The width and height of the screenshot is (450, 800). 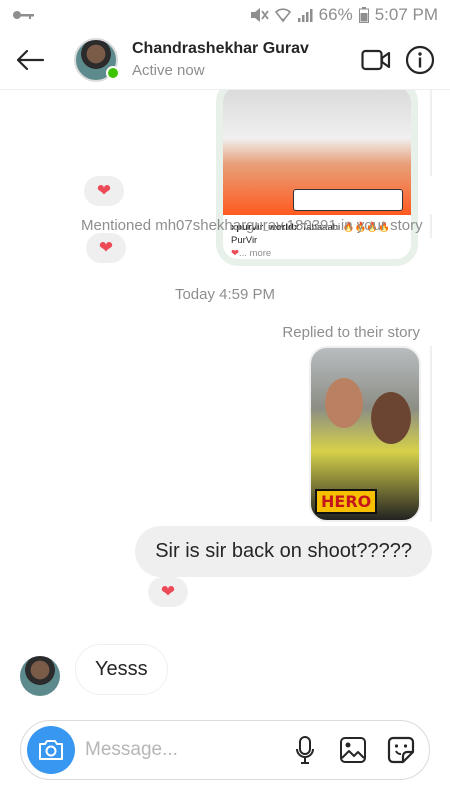 What do you see at coordinates (113, 72) in the screenshot?
I see `online-indicator` at bounding box center [113, 72].